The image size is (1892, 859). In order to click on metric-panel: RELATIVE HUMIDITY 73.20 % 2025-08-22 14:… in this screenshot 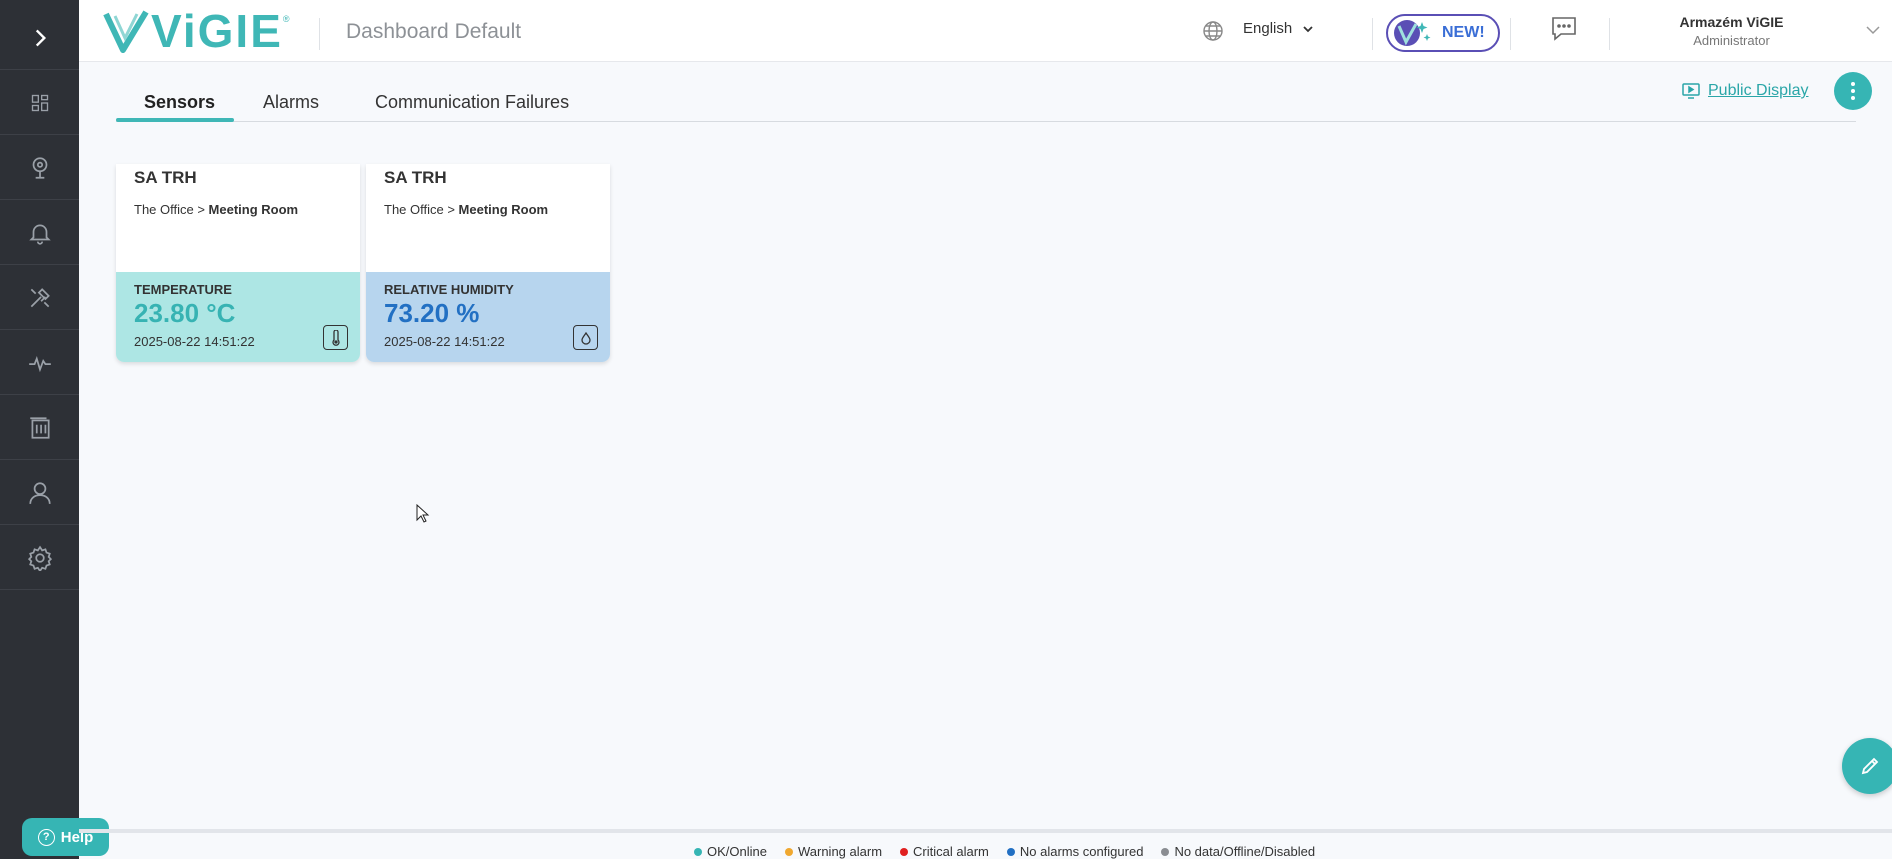, I will do `click(488, 317)`.